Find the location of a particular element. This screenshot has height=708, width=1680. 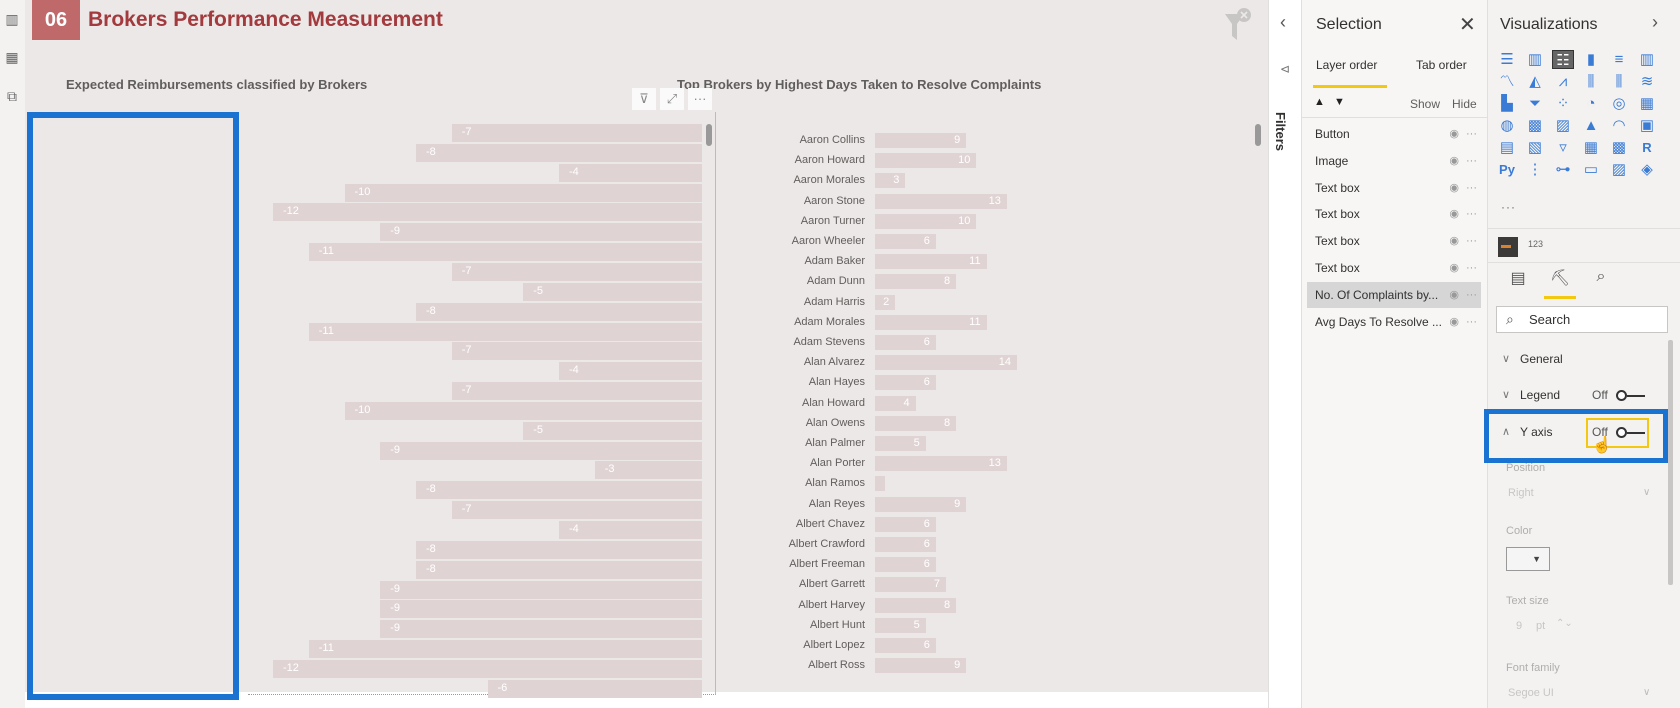

scatter-chart-icon: ⁘ is located at coordinates (1563, 103).